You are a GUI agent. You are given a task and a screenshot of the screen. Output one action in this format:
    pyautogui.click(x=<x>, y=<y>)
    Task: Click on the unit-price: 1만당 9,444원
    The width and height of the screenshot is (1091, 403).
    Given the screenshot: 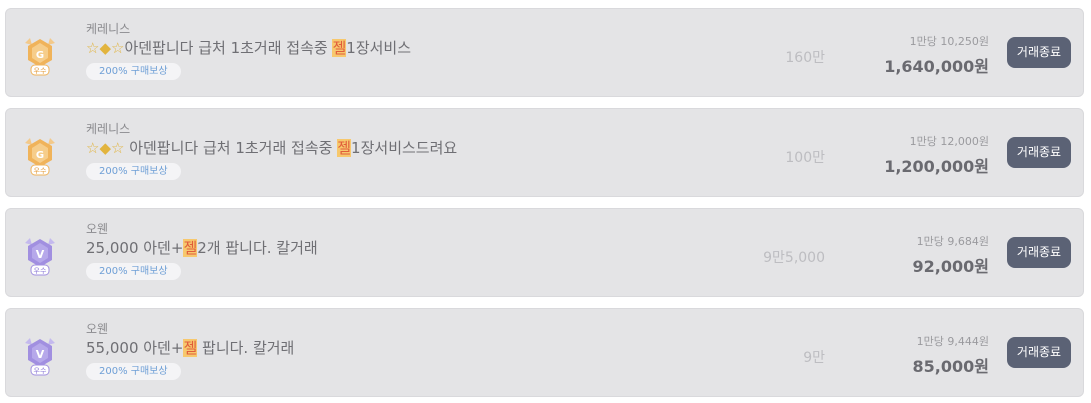 What is the action you would take?
    pyautogui.click(x=952, y=341)
    